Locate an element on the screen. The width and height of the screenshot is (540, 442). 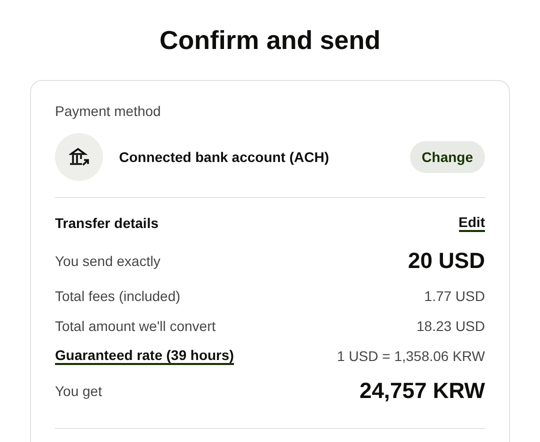
detail-label: Total amount we'll convert is located at coordinates (135, 326).